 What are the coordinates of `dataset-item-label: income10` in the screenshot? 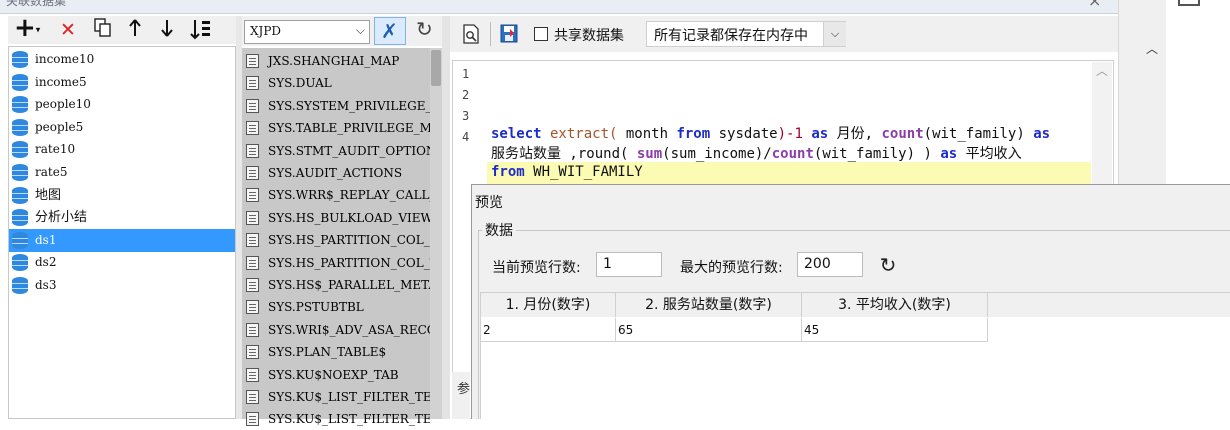 It's located at (65, 59).